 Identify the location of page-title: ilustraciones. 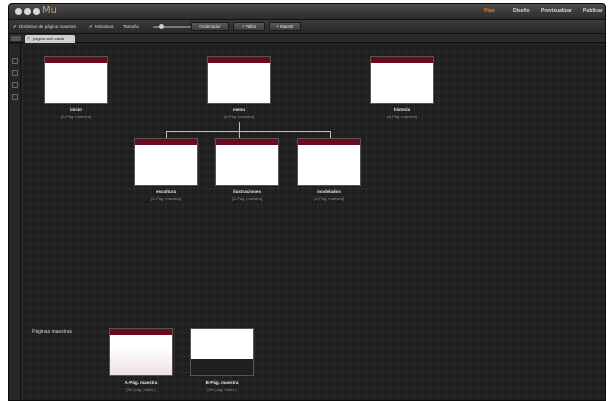
(247, 191).